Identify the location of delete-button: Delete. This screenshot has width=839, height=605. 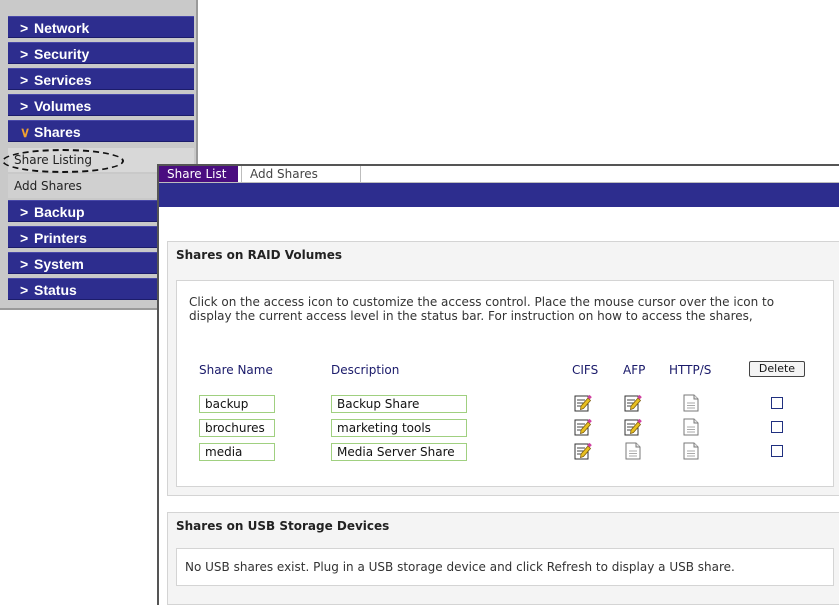
(777, 369).